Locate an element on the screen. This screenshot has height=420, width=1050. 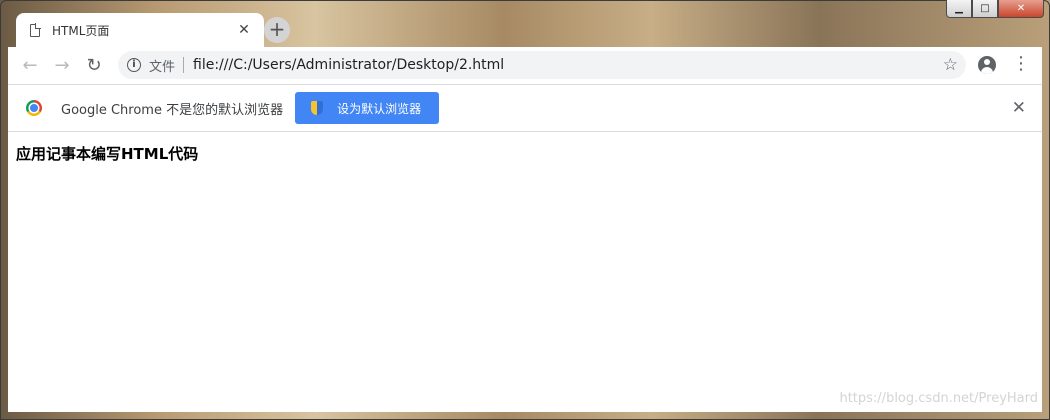
tab-close-icon: ✕ is located at coordinates (244, 30).